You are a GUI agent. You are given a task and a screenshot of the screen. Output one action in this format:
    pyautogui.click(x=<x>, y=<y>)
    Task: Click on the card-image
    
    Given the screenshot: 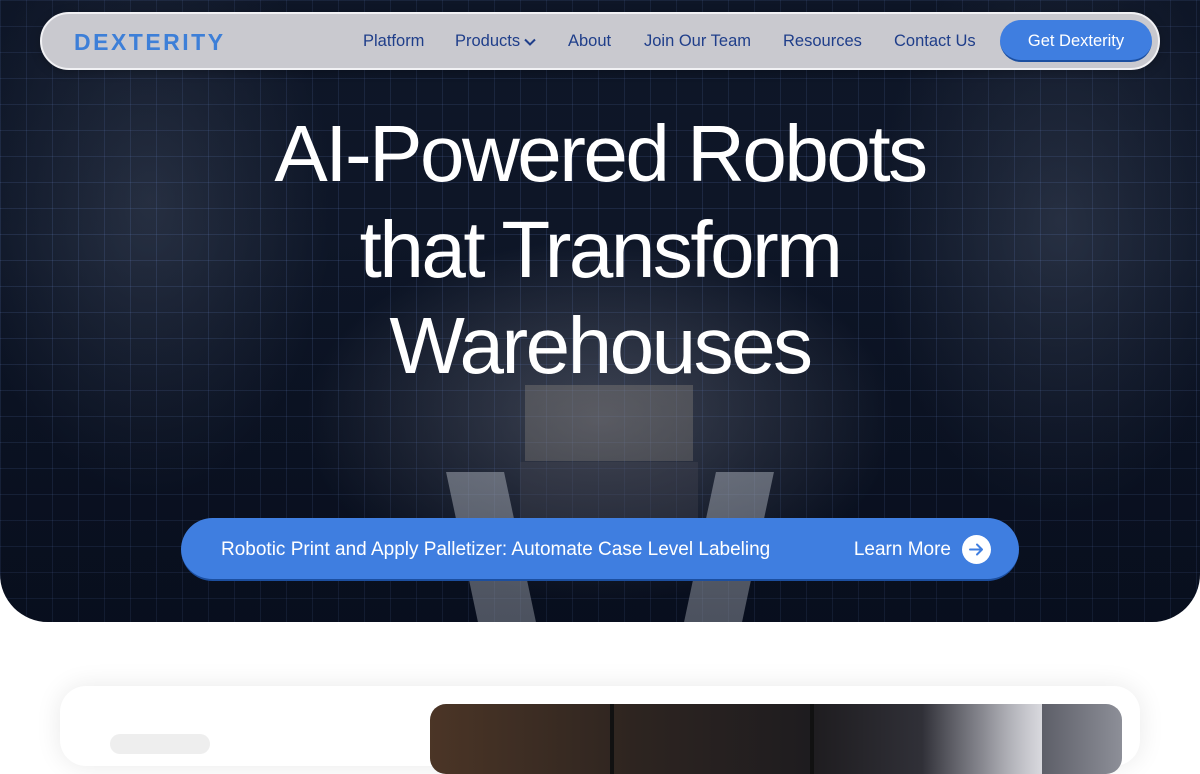 What is the action you would take?
    pyautogui.click(x=776, y=739)
    